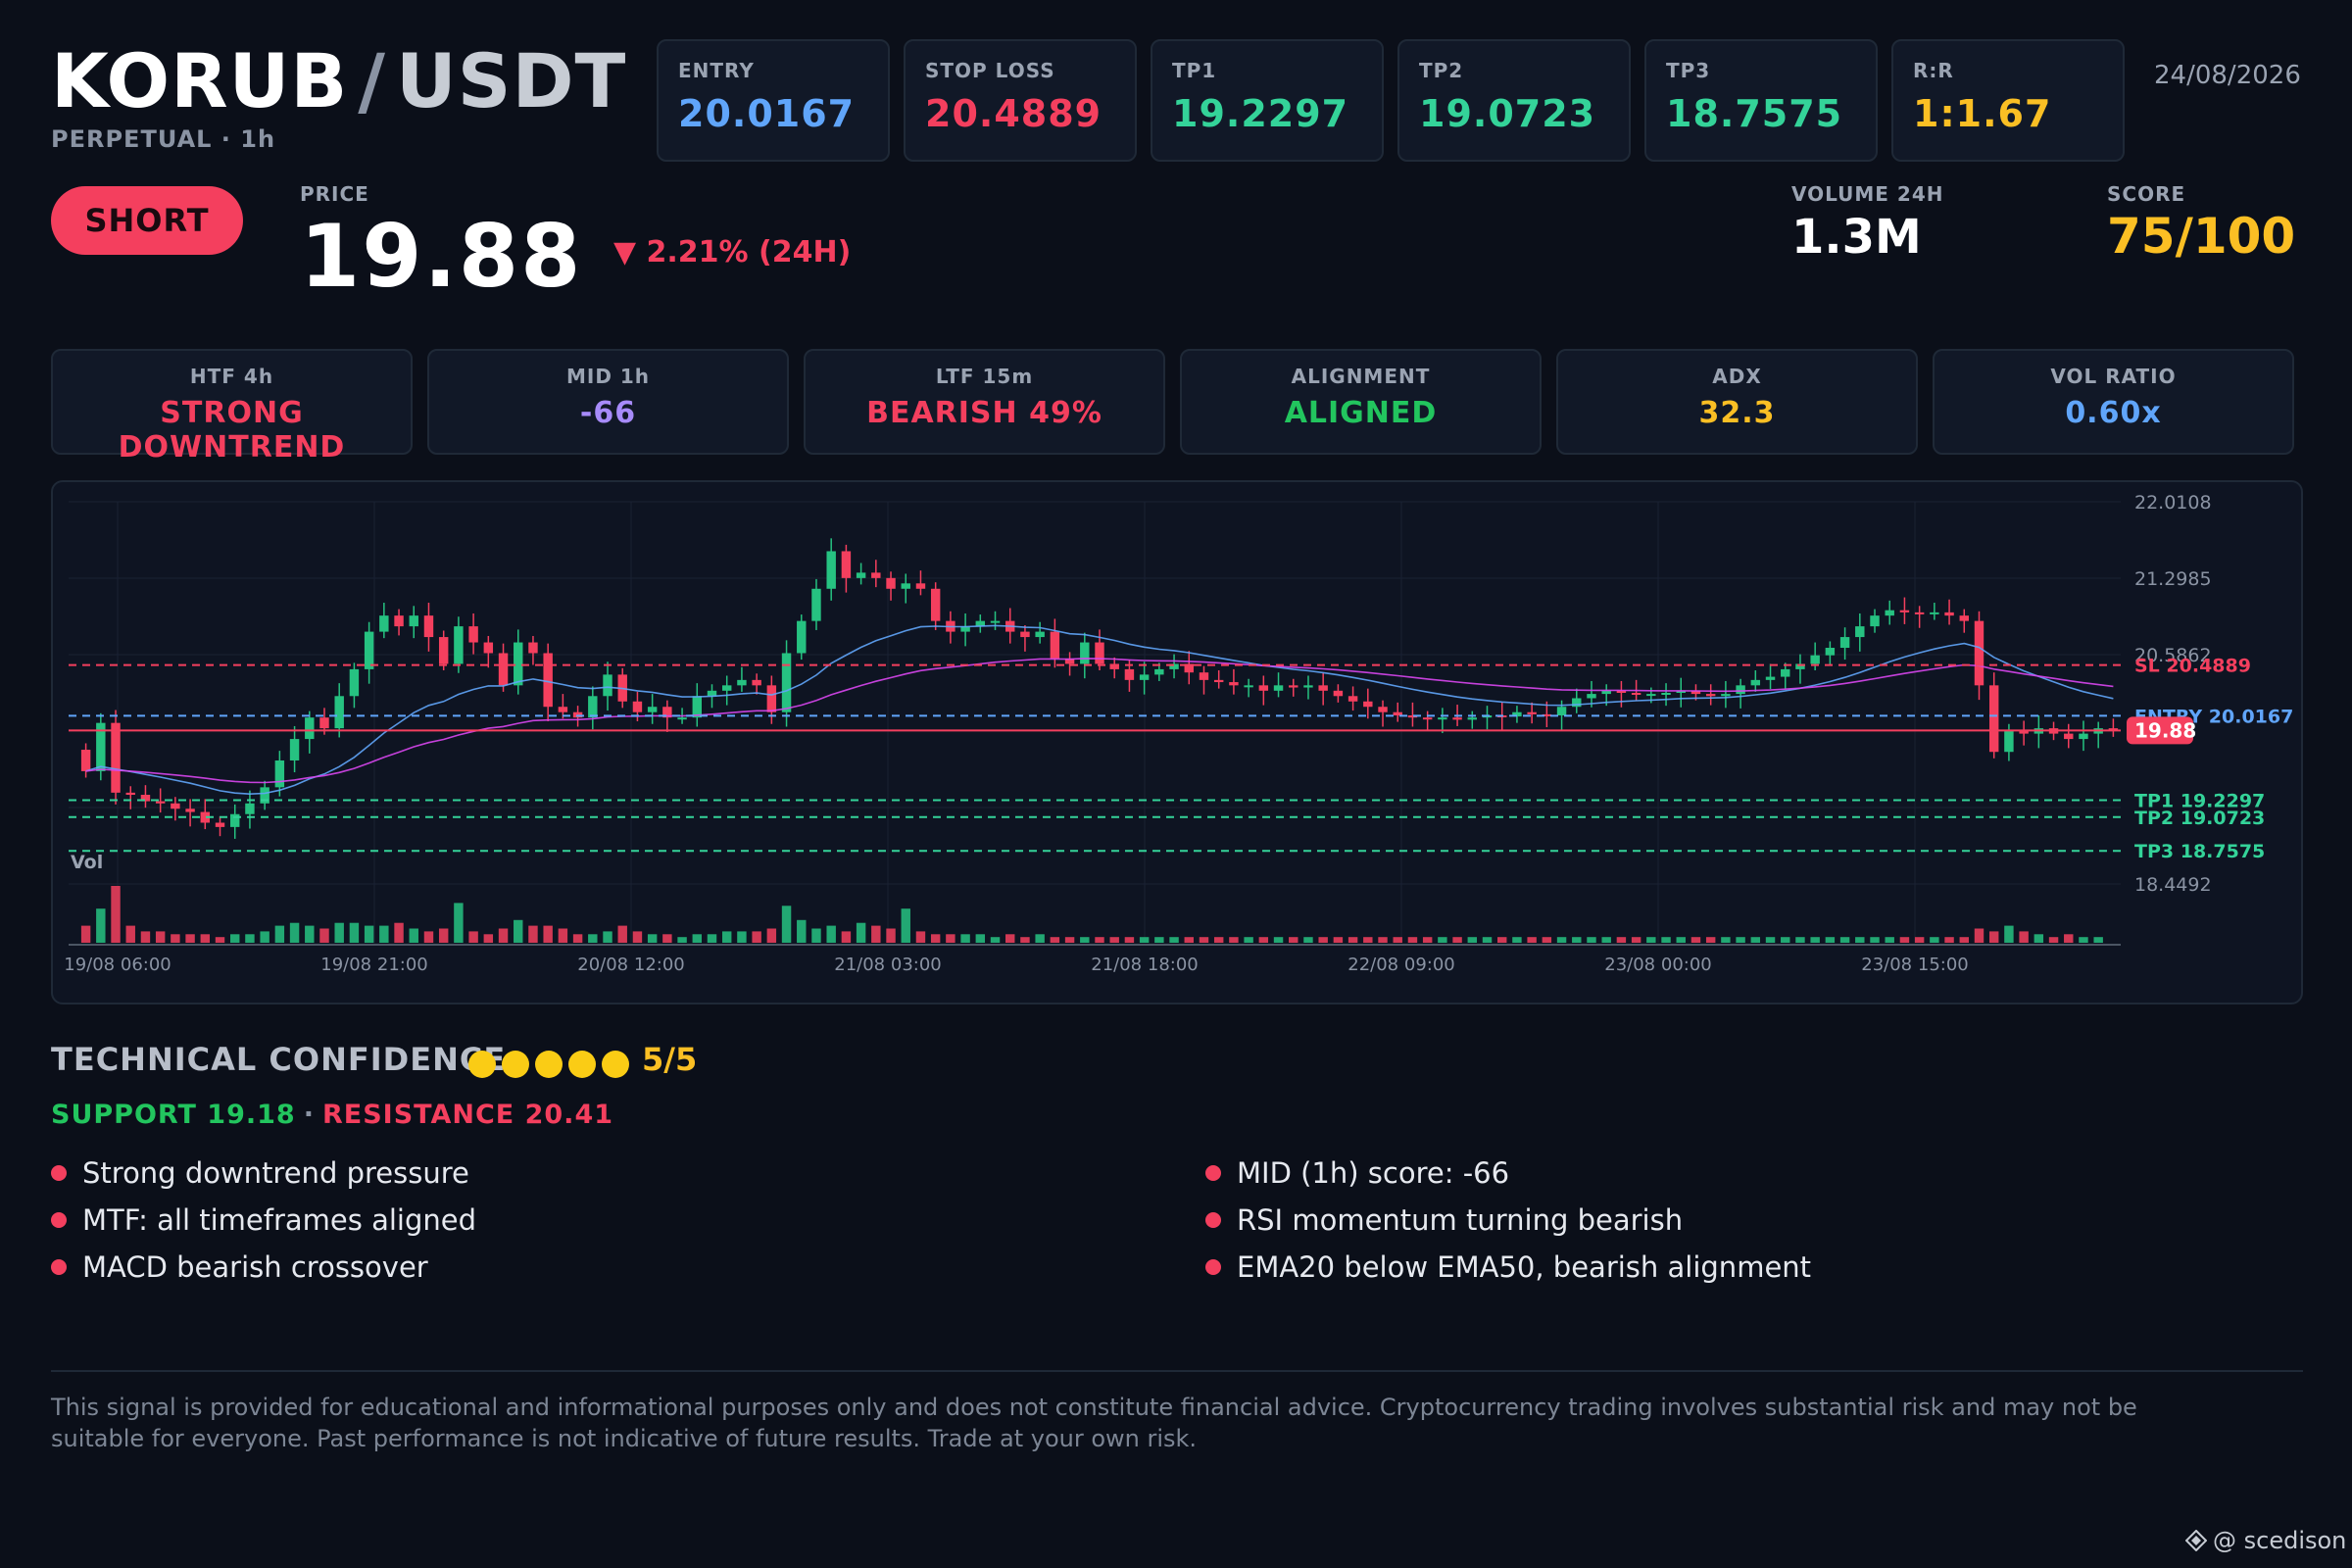 Image resolution: width=2352 pixels, height=1568 pixels. Describe the element at coordinates (279, 1059) in the screenshot. I see `confidence-title: TECHNICAL CONFIDENCE` at that location.